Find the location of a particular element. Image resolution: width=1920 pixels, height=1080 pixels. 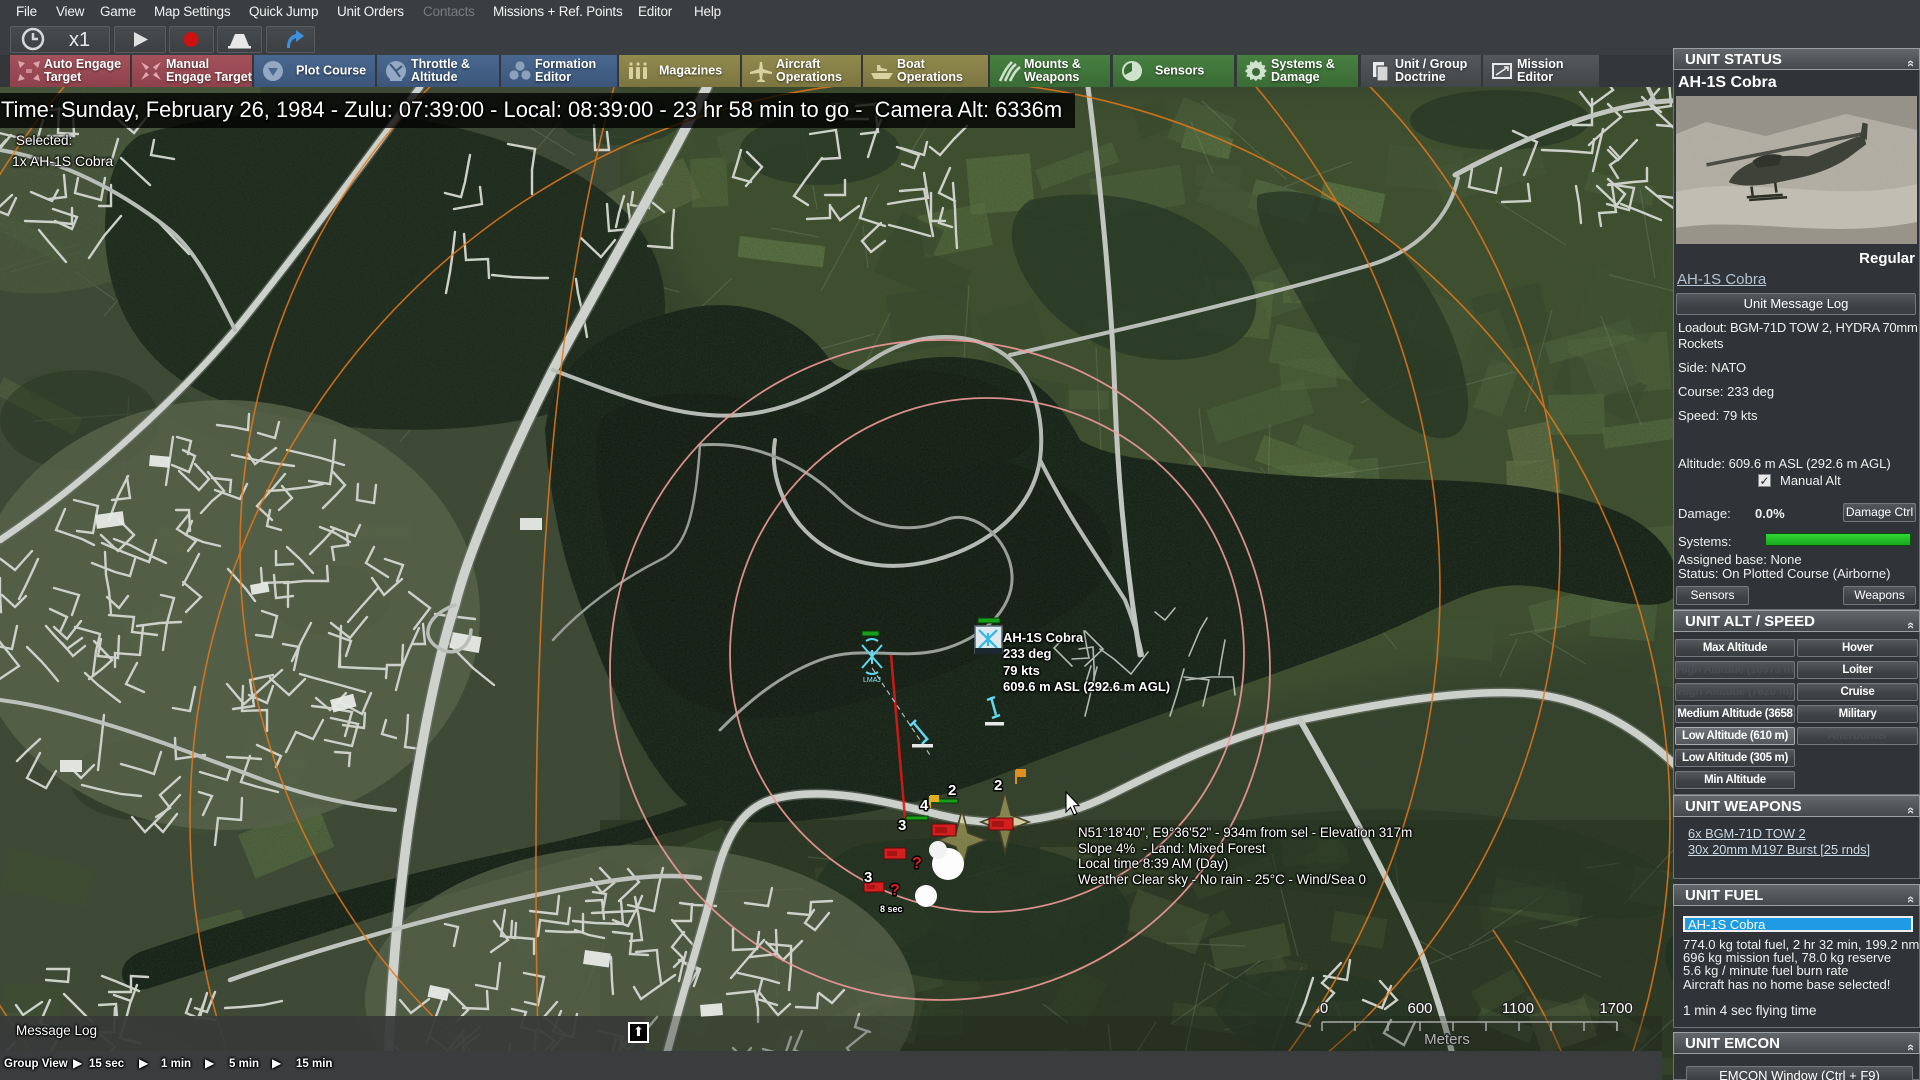

svg-text: LMAJ is located at coordinates (872, 680).